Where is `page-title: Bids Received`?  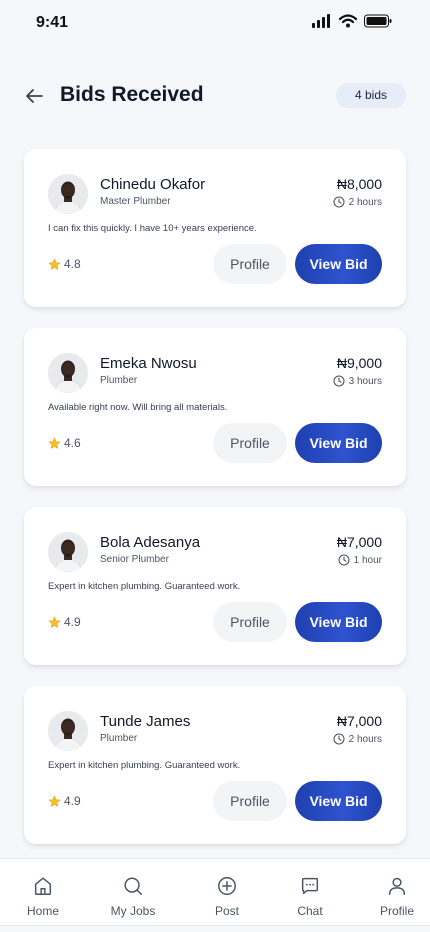 page-title: Bids Received is located at coordinates (132, 94).